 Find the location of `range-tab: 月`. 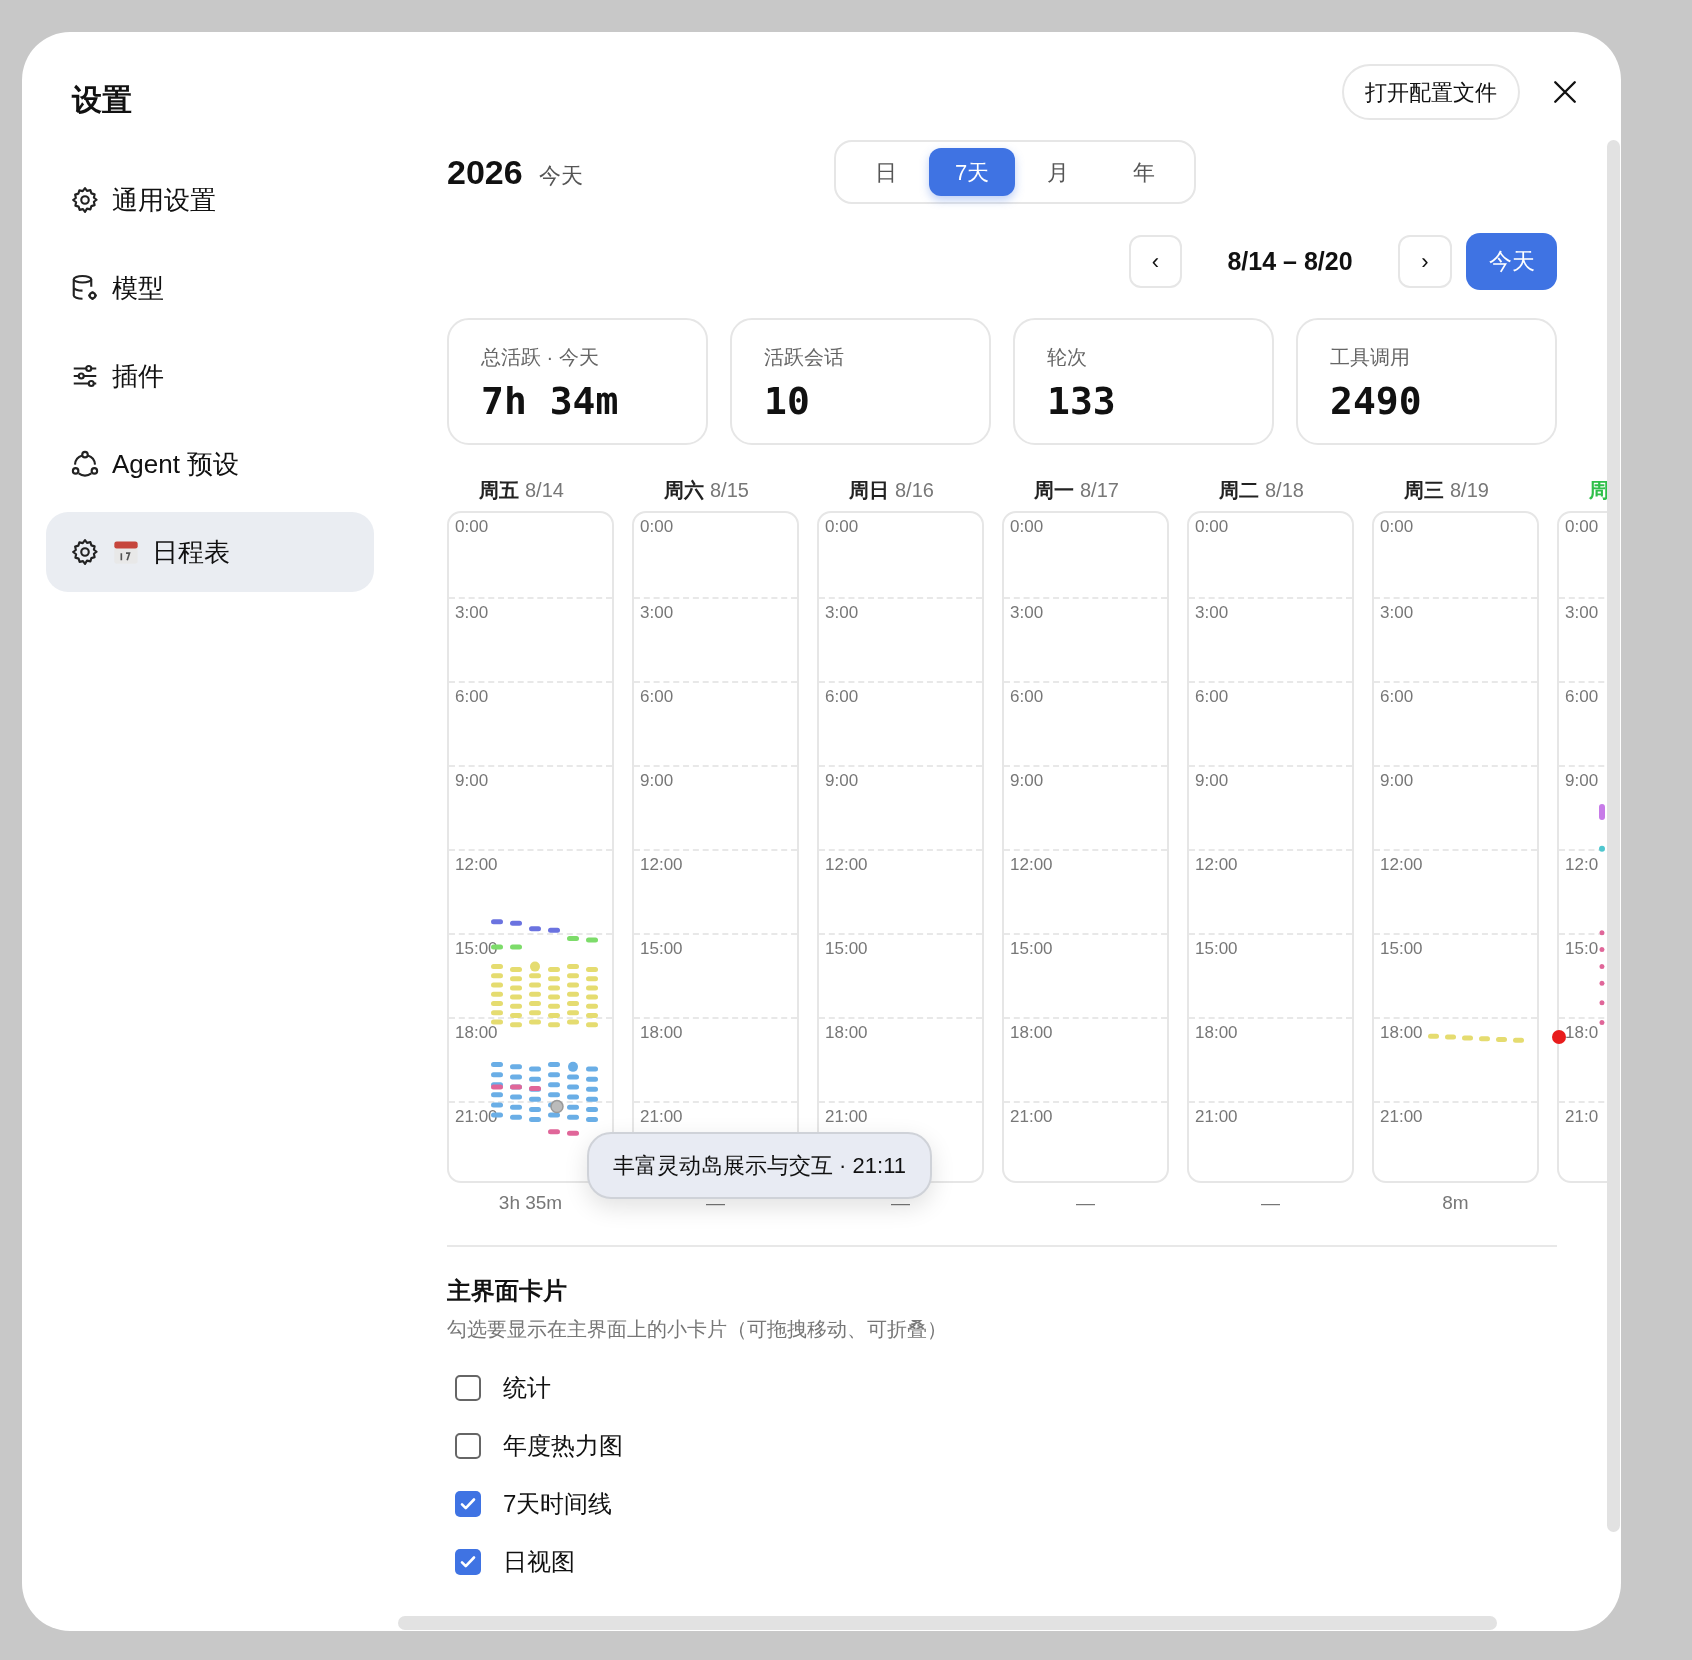

range-tab: 月 is located at coordinates (1058, 172).